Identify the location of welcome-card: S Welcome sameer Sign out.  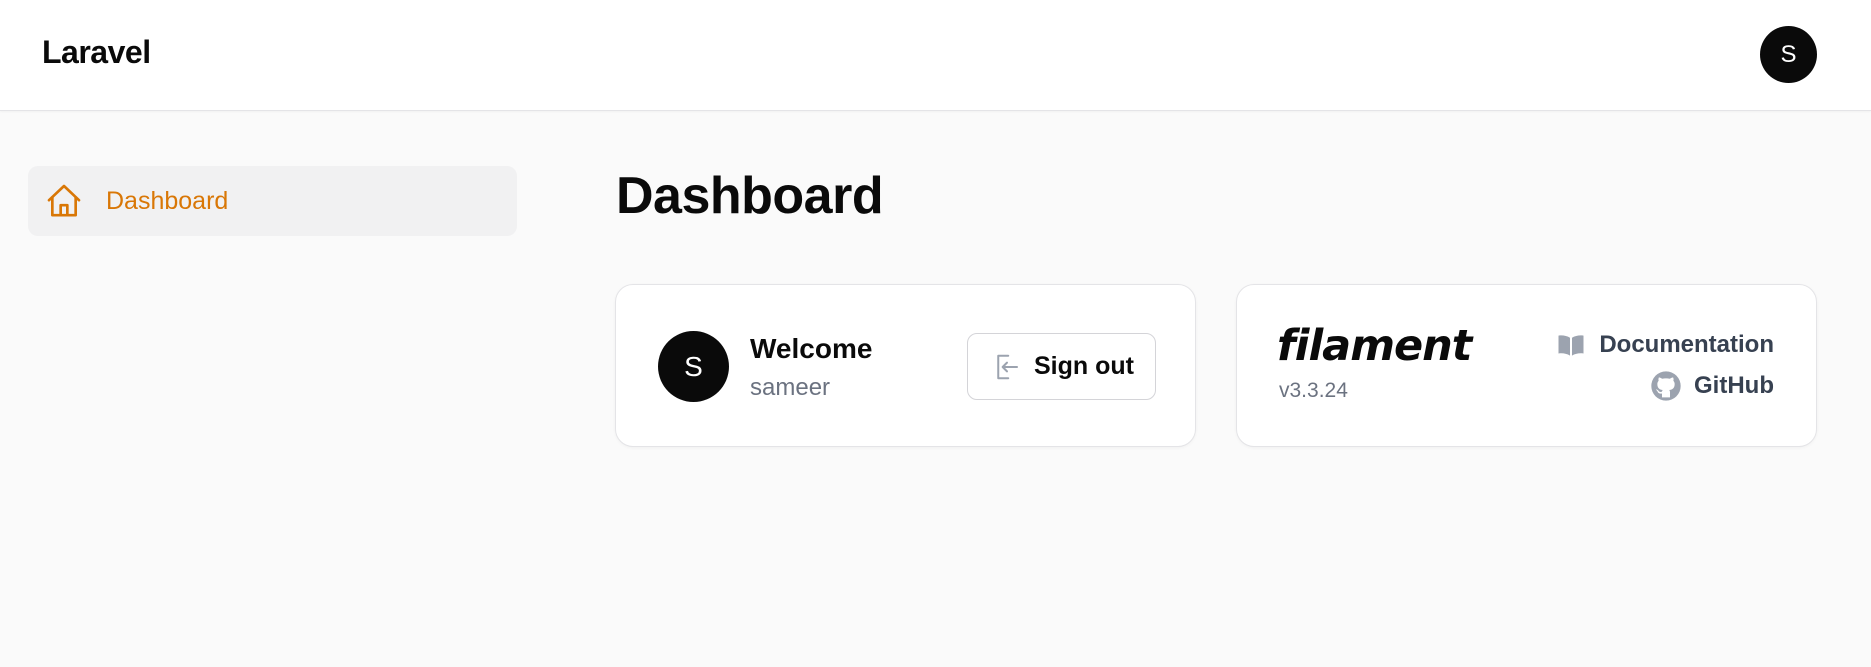
(905, 365).